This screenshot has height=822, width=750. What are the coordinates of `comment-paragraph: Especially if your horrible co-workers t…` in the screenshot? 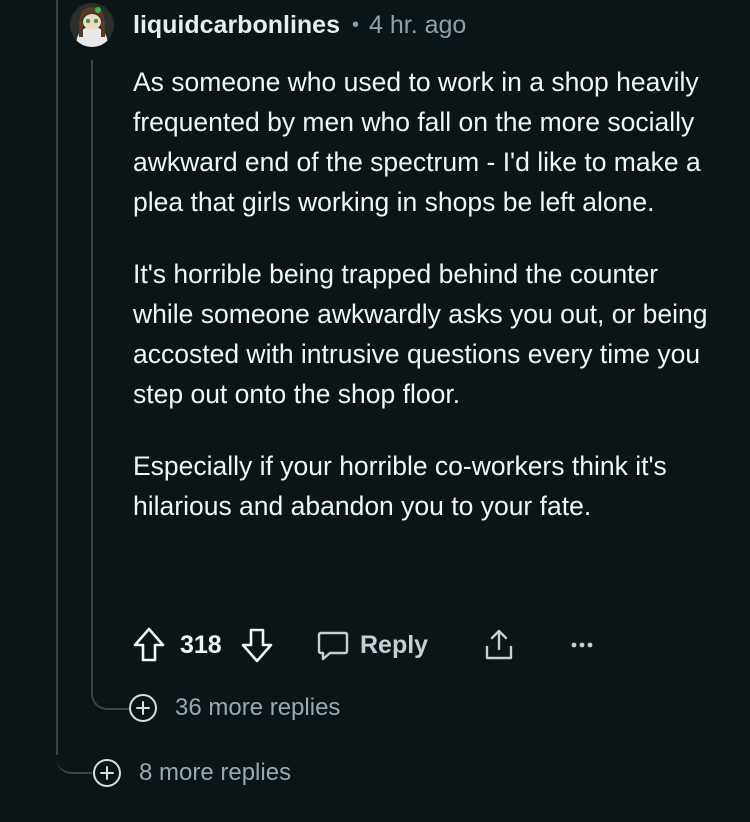 It's located at (400, 486).